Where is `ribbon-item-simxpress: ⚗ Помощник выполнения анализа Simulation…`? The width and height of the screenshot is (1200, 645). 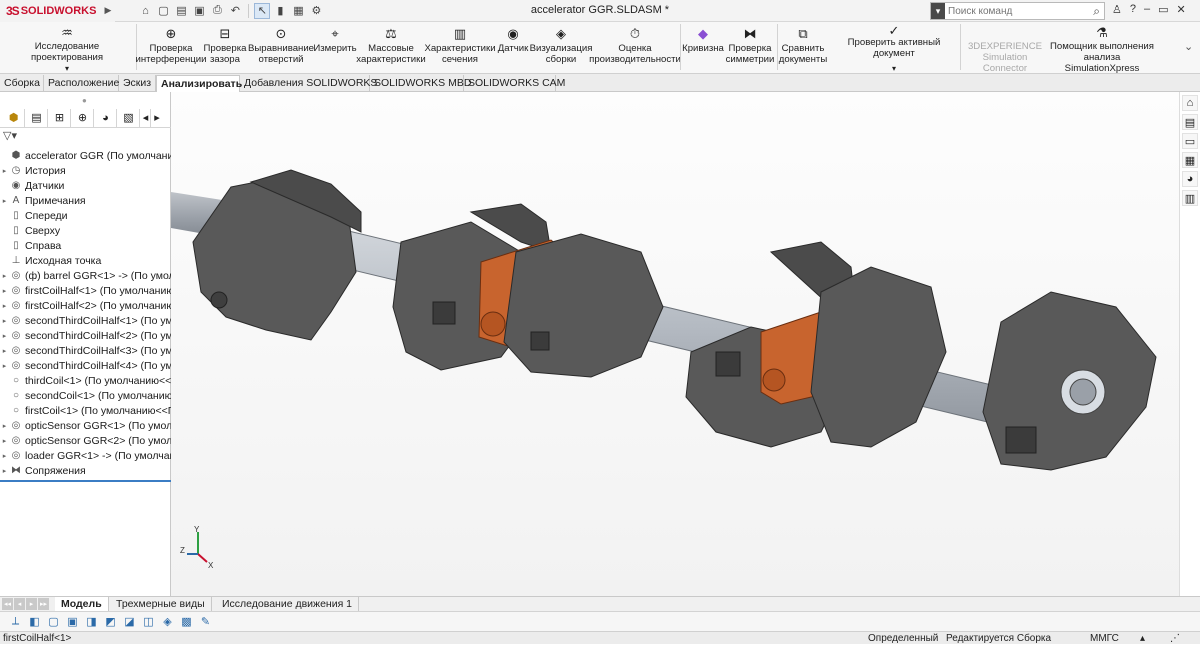
ribbon-item-simxpress: ⚗ Помощник выполнения анализа Simulation… is located at coordinates (1102, 48).